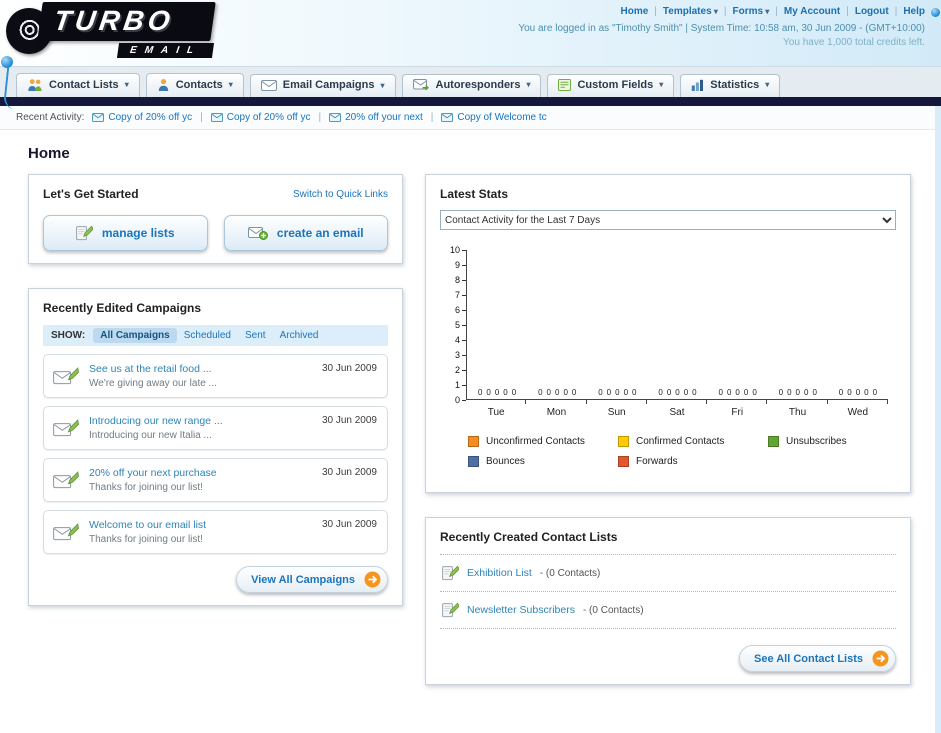 The width and height of the screenshot is (941, 733). What do you see at coordinates (693, 461) in the screenshot?
I see `legend-item: Forwards` at bounding box center [693, 461].